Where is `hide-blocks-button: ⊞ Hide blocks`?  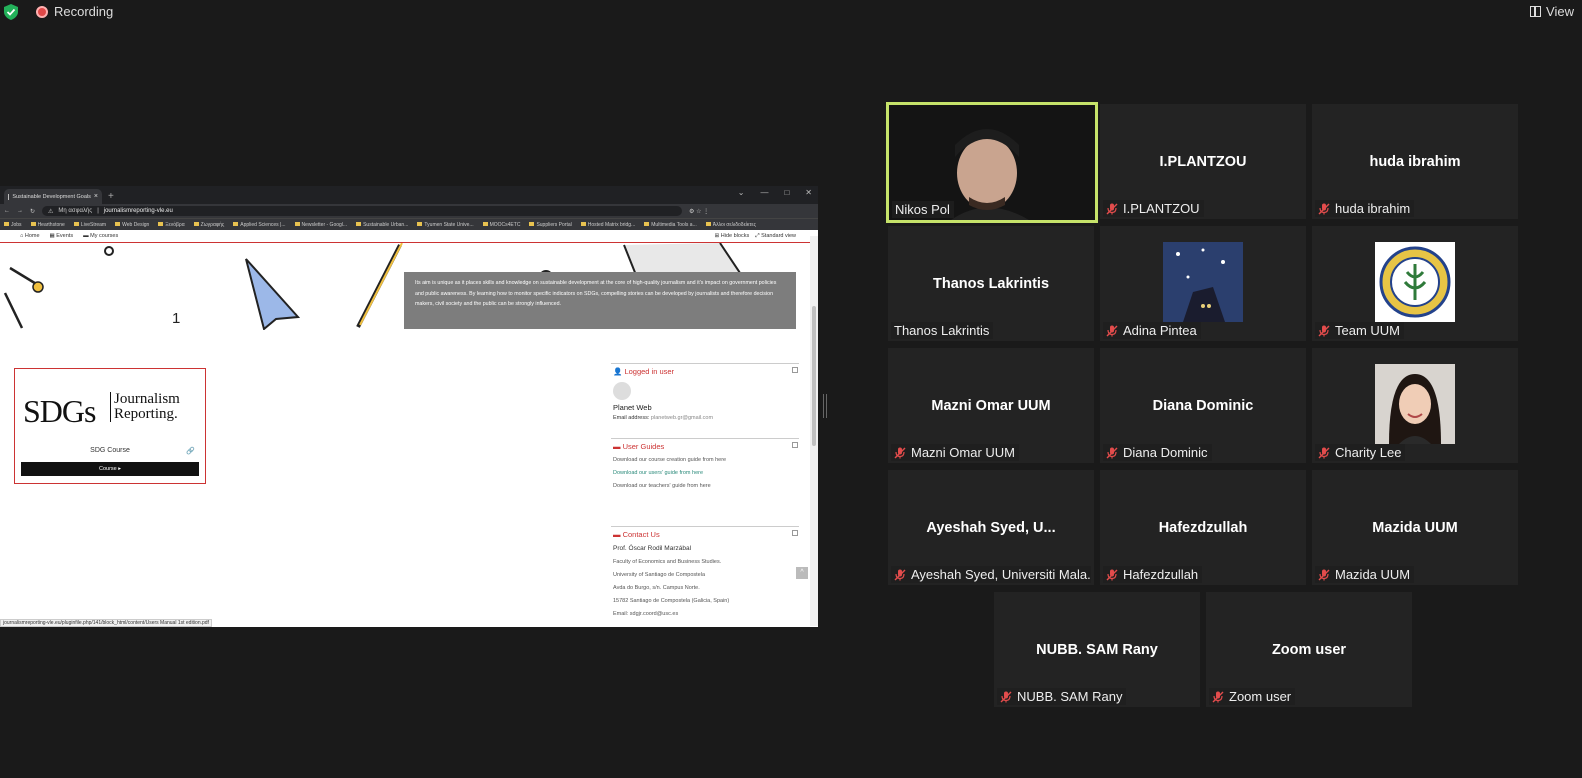 hide-blocks-button: ⊞ Hide blocks is located at coordinates (732, 236).